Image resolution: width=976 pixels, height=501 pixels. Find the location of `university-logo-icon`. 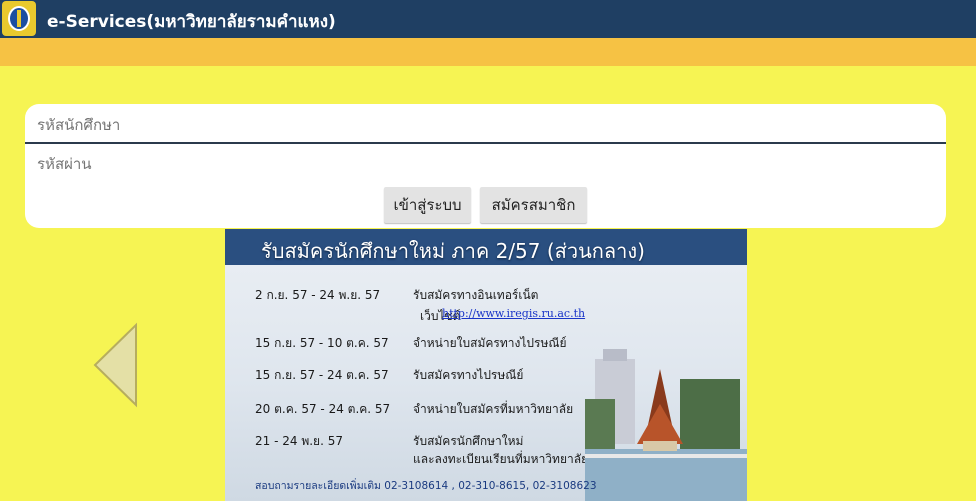

university-logo-icon is located at coordinates (19, 18).